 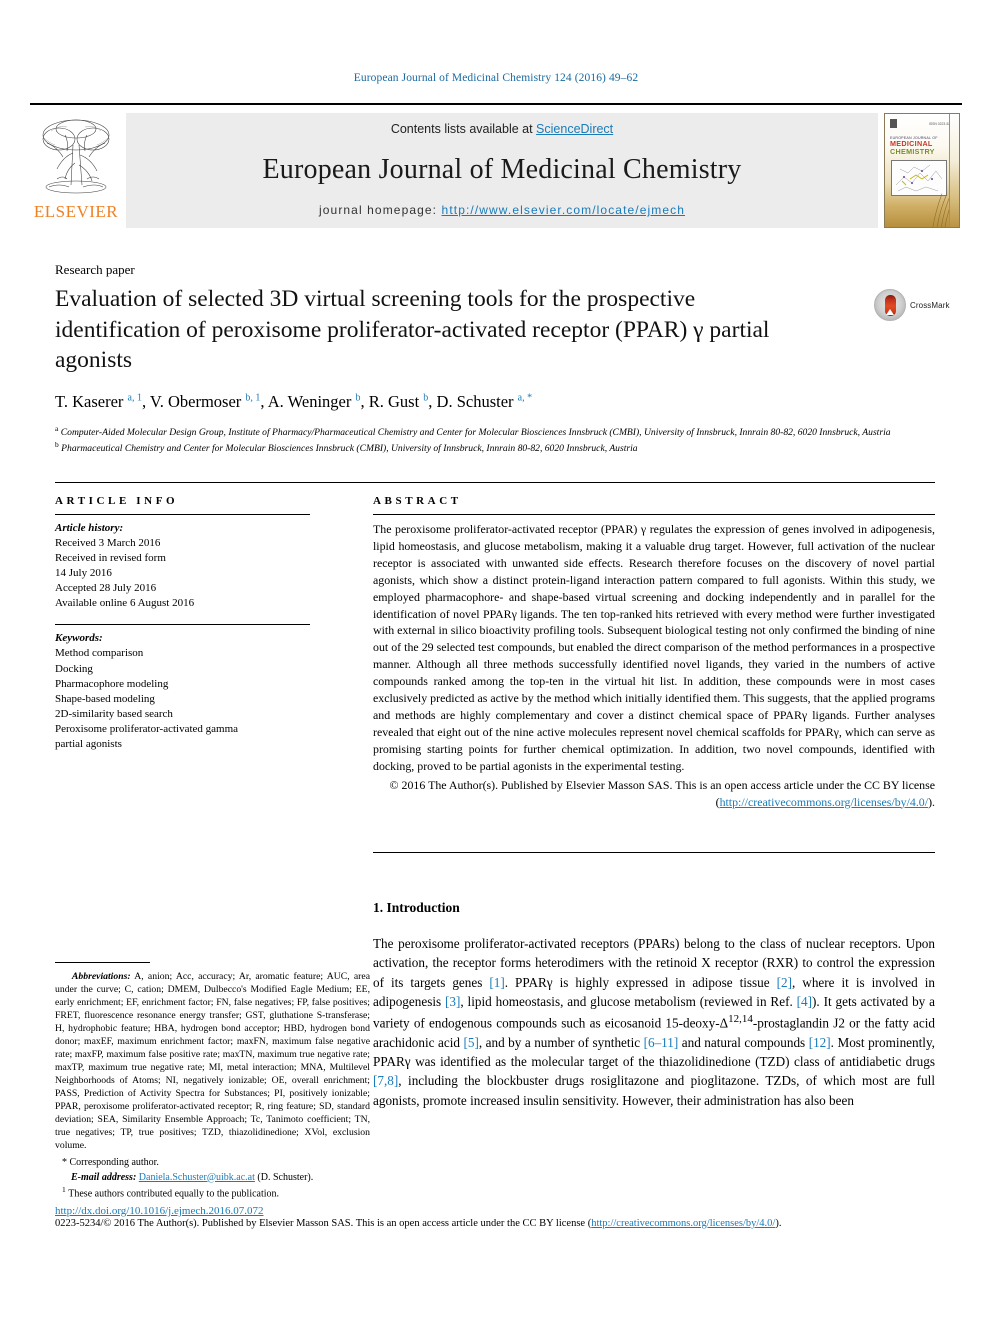 I want to click on abstract-heading: ABSTRACT, so click(x=417, y=501).